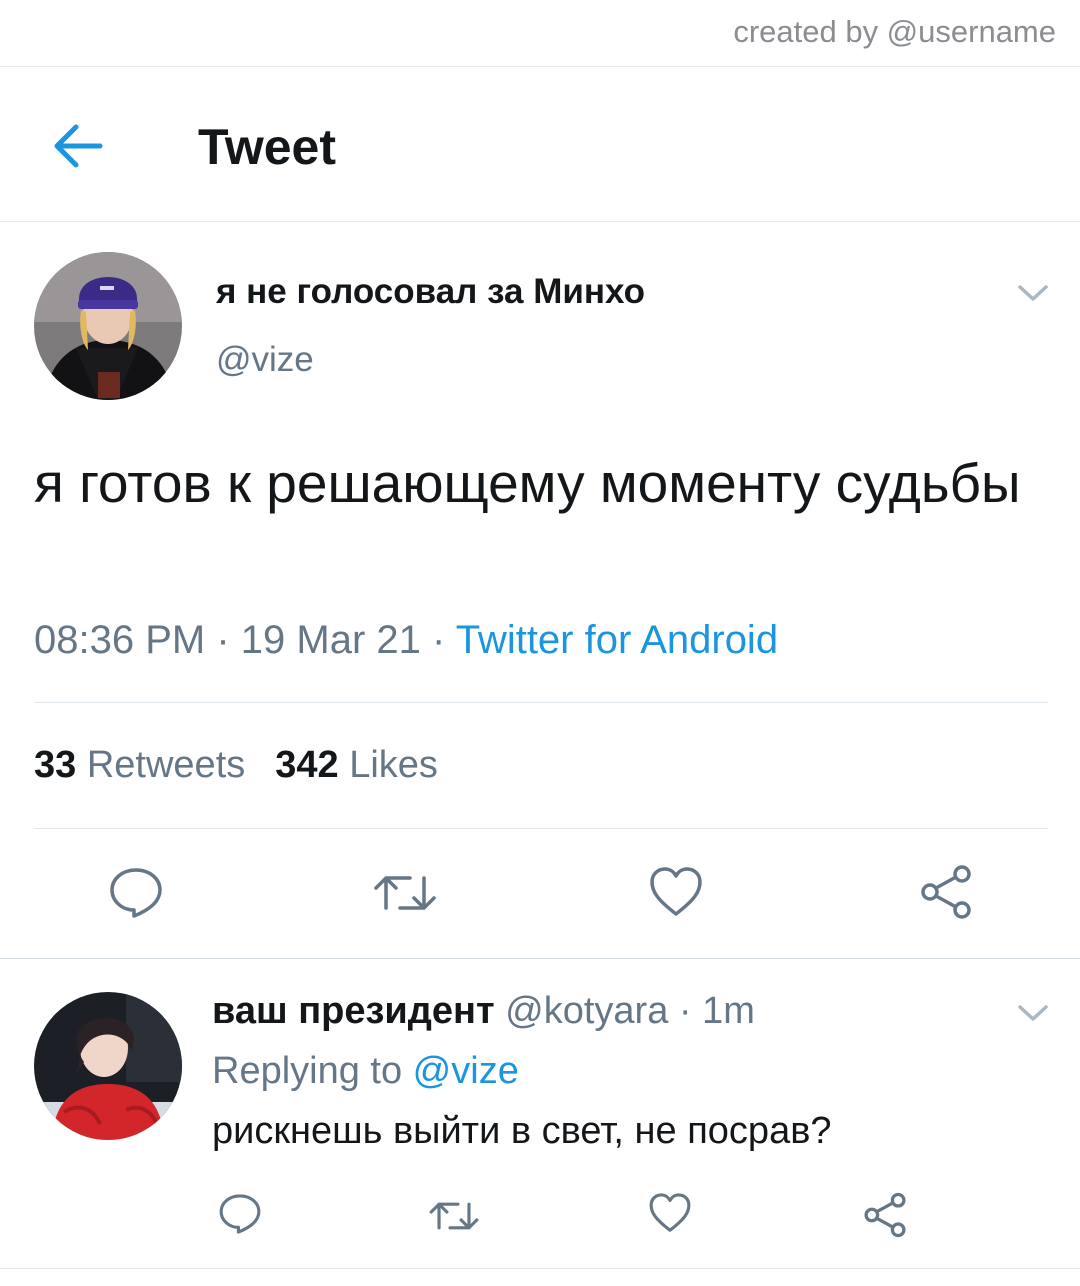  I want to click on back-button, so click(78, 146).